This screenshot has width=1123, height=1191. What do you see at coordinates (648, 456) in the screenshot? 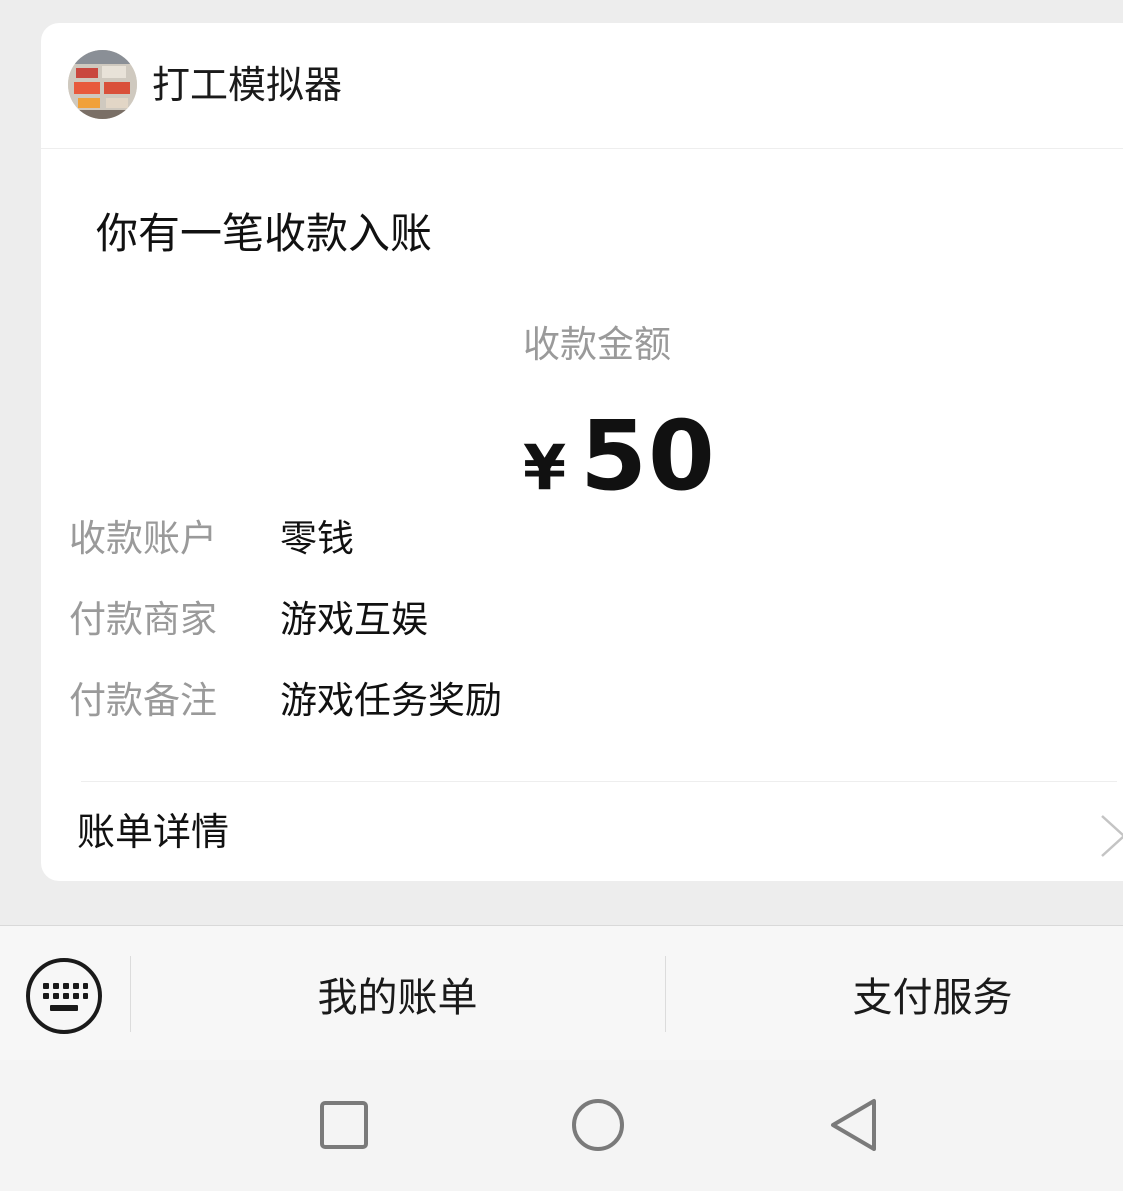
I see `amount-value: 50` at bounding box center [648, 456].